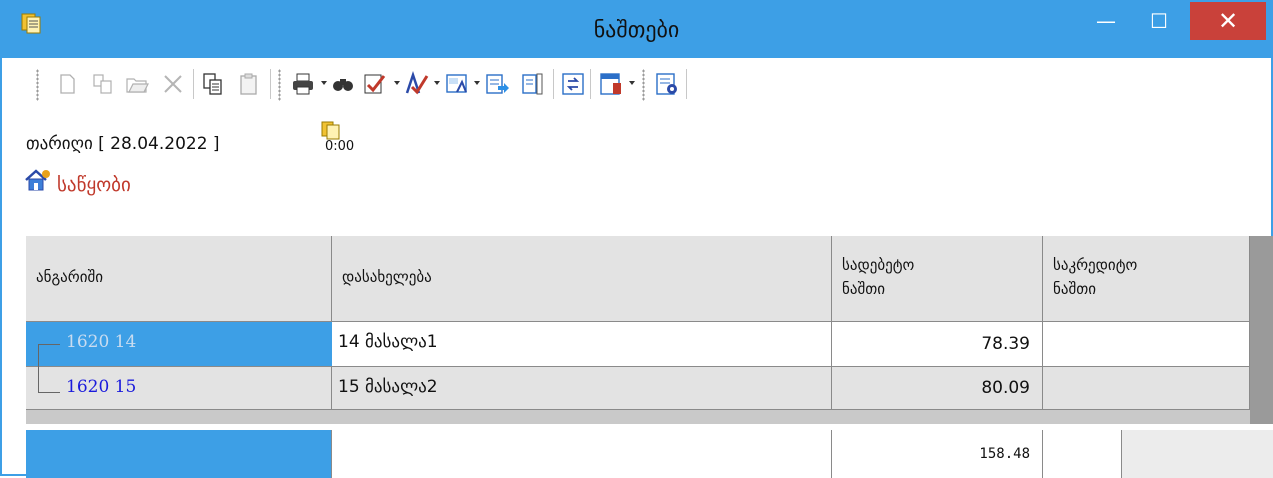  I want to click on account-code: 1620 14, so click(101, 342).